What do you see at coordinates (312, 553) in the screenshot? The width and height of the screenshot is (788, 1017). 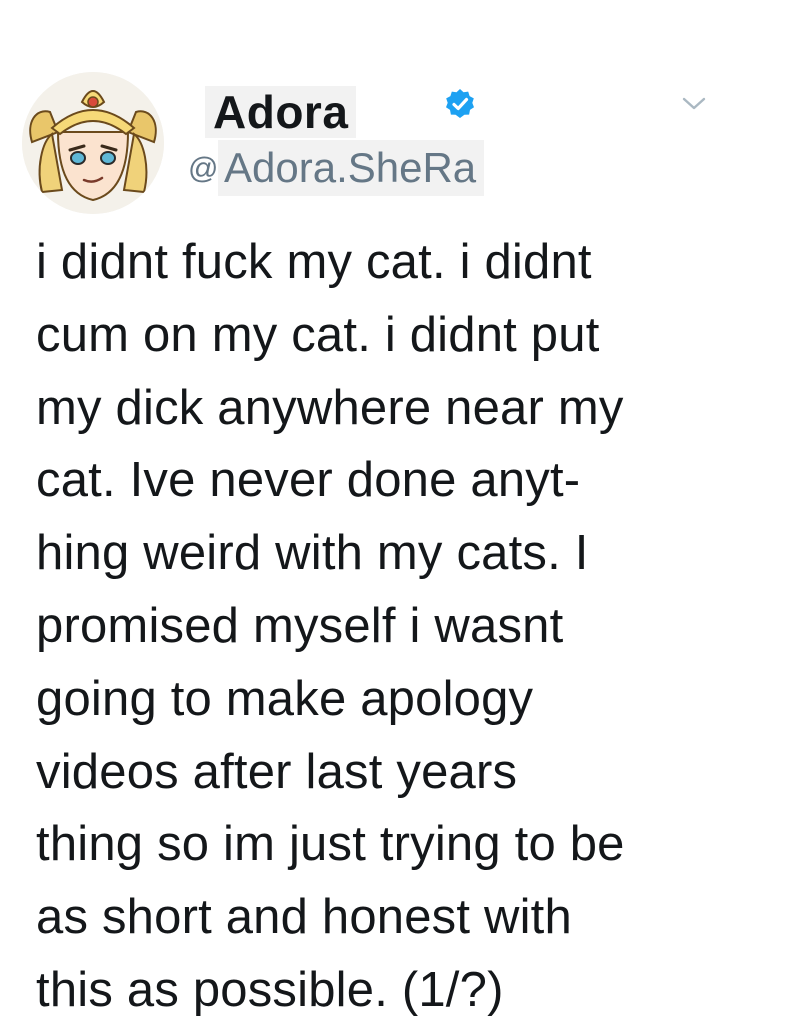 I see `tweet-text-line: hing weird with my cats. I` at bounding box center [312, 553].